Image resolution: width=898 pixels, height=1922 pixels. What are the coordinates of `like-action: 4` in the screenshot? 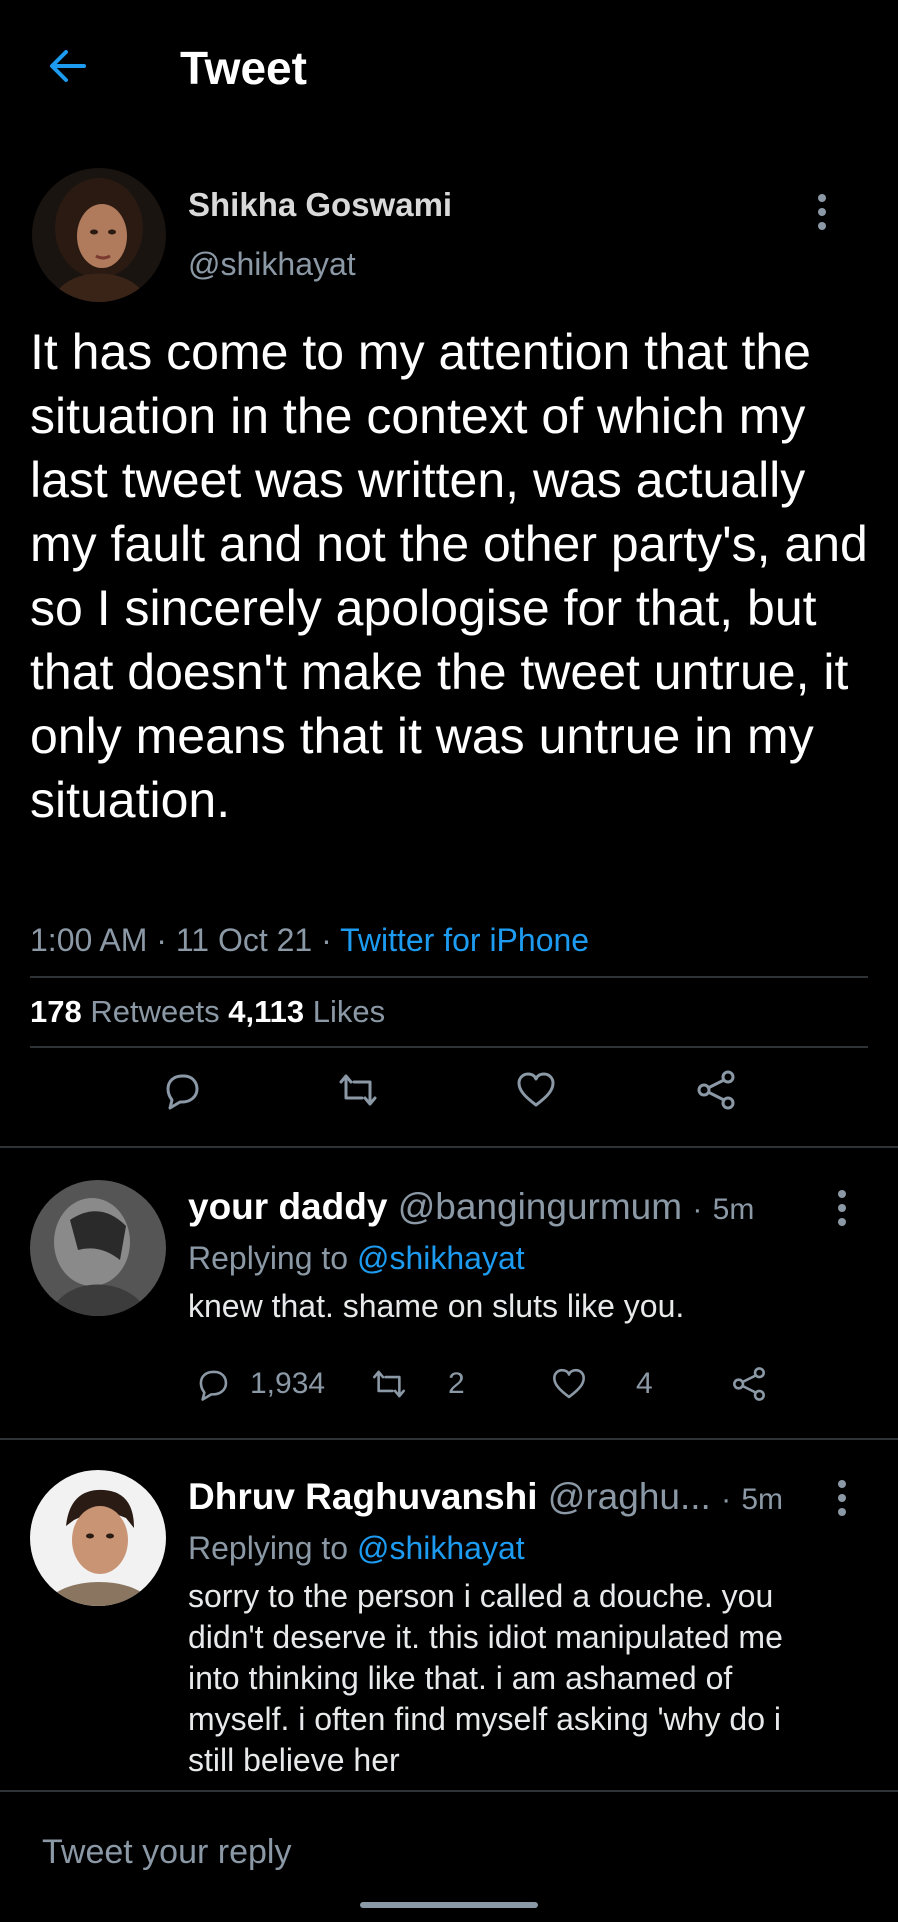 It's located at (601, 1384).